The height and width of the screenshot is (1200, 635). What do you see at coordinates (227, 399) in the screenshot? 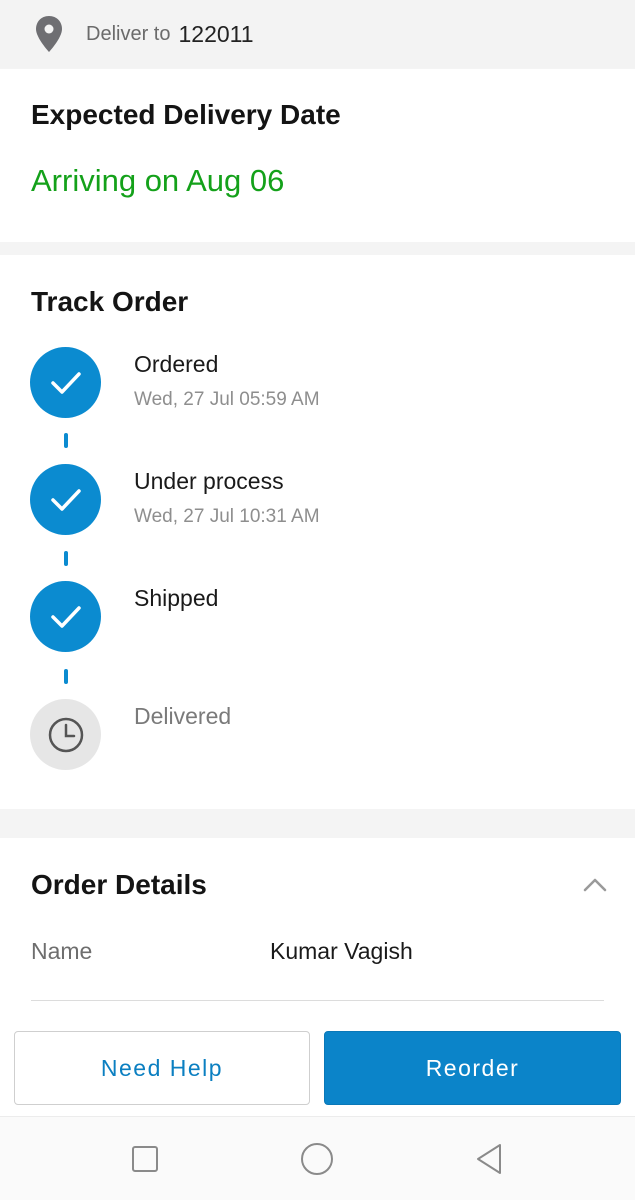
I see `step-ordered-time: Wed, 27 Jul 05:59 AM` at bounding box center [227, 399].